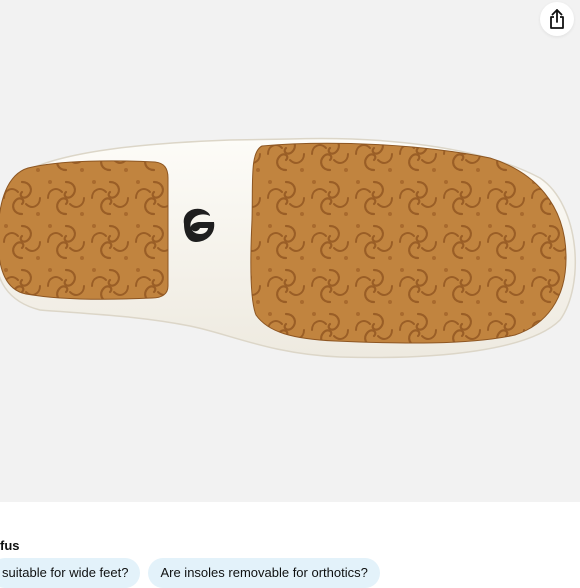 The image size is (580, 588). Describe the element at coordinates (84, 230) in the screenshot. I see `heel-tread` at that location.